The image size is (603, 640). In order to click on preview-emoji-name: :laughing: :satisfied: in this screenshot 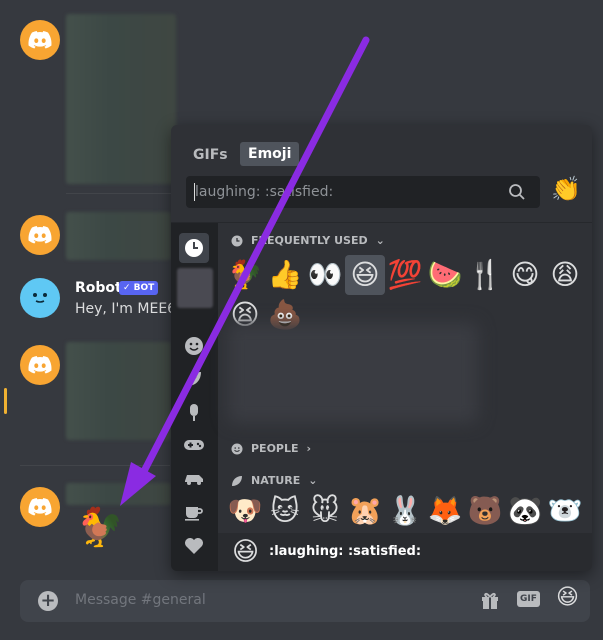, I will do `click(345, 551)`.